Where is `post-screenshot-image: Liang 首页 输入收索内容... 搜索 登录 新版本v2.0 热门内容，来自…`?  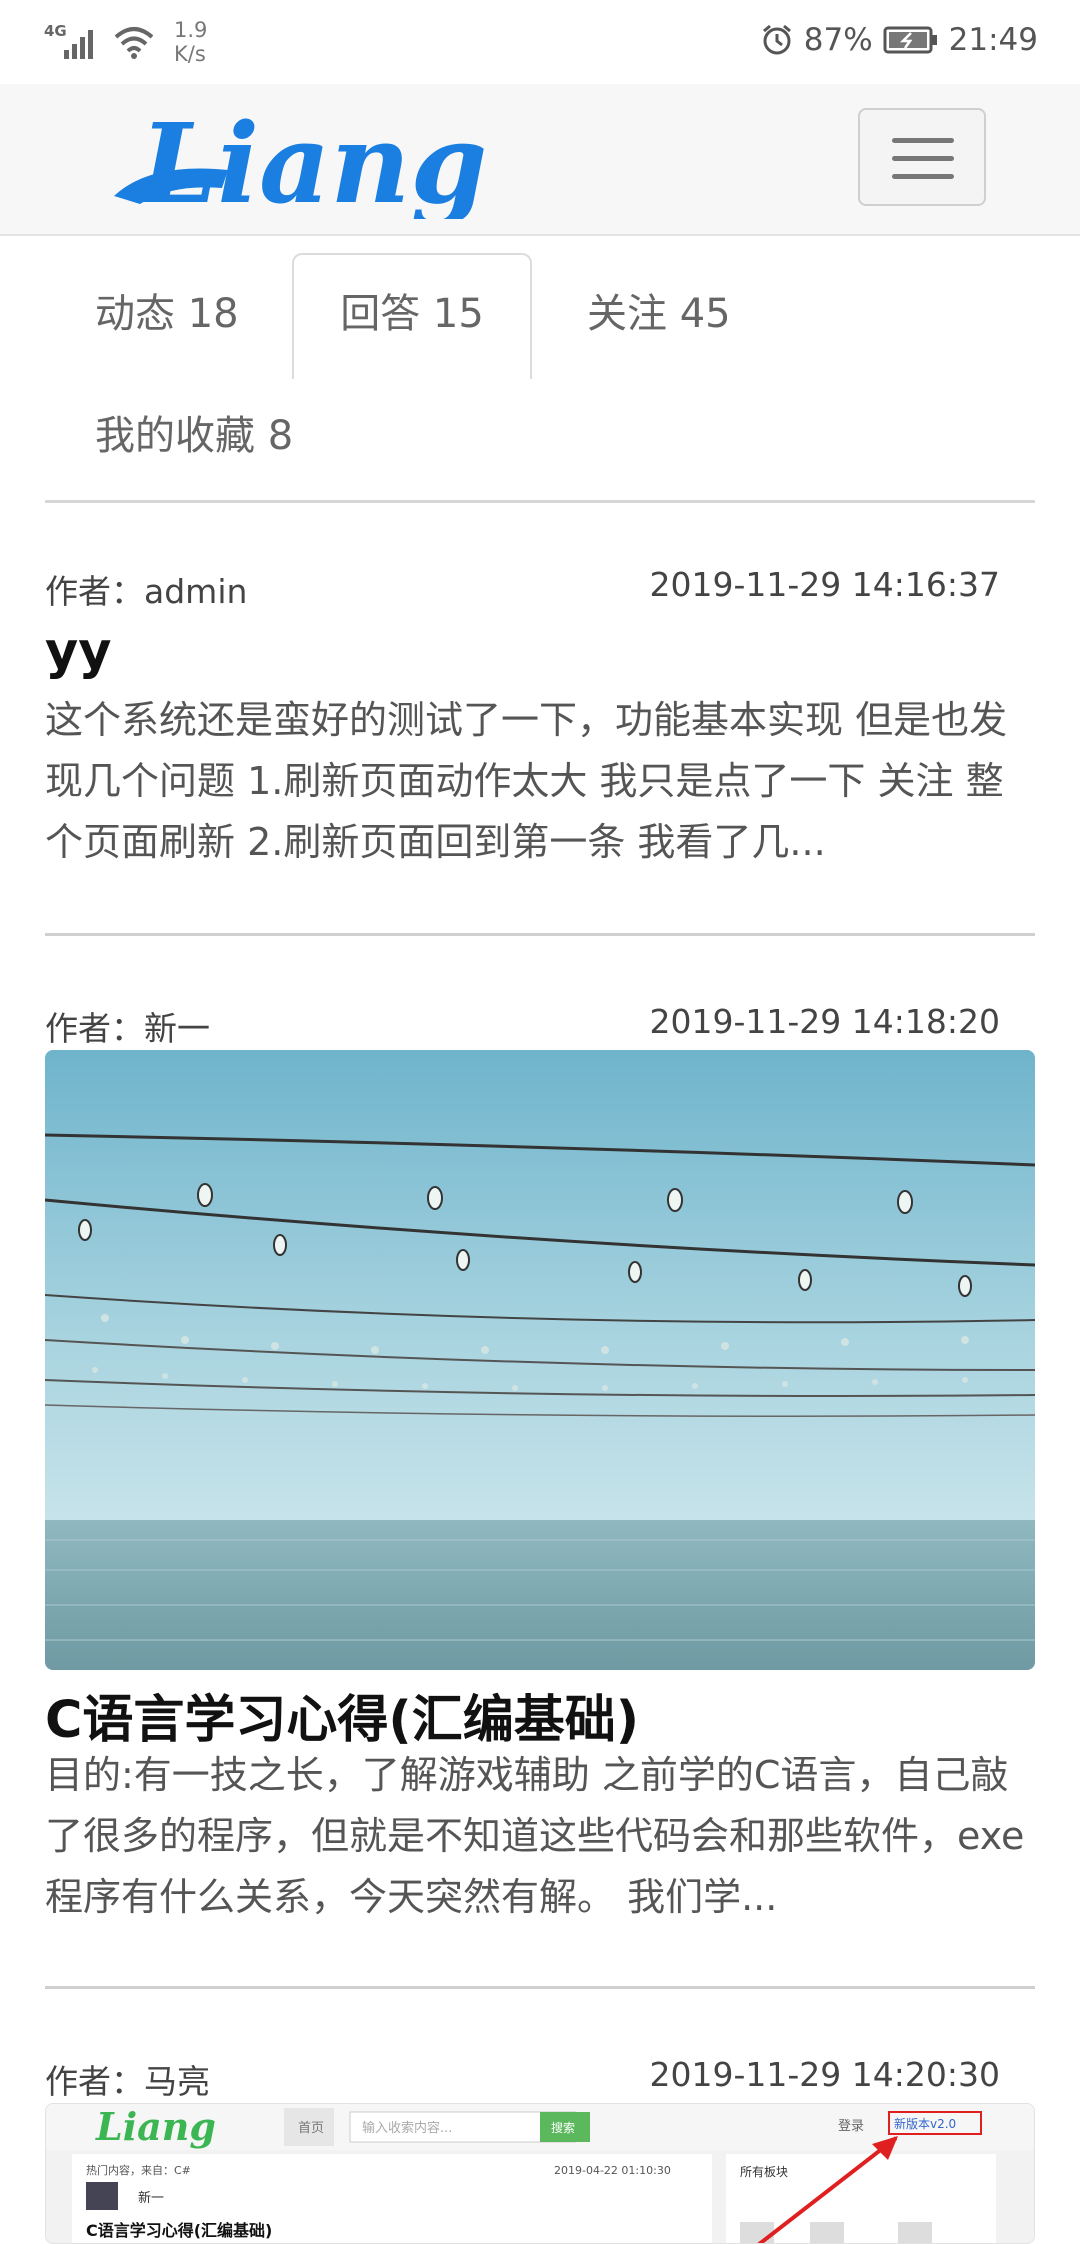 post-screenshot-image: Liang 首页 输入收索内容... 搜索 登录 新版本v2.0 热门内容，来自… is located at coordinates (540, 2173).